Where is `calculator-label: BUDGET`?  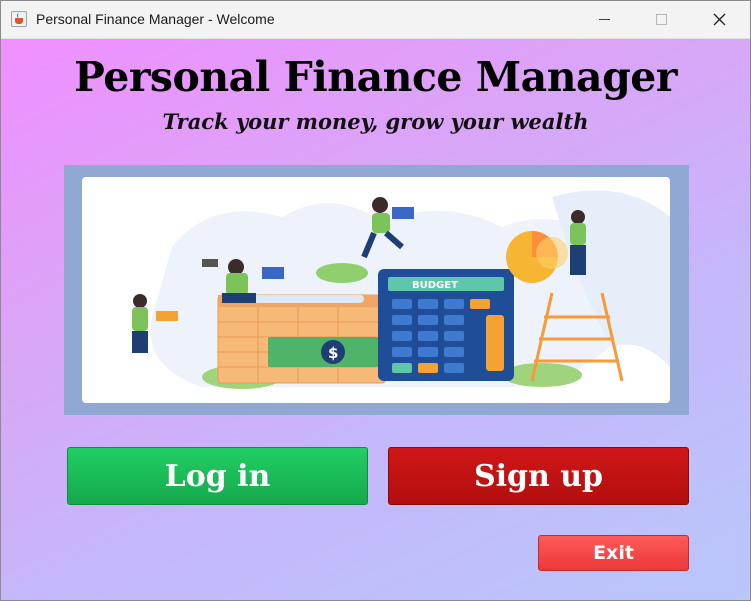
calculator-label: BUDGET is located at coordinates (435, 285).